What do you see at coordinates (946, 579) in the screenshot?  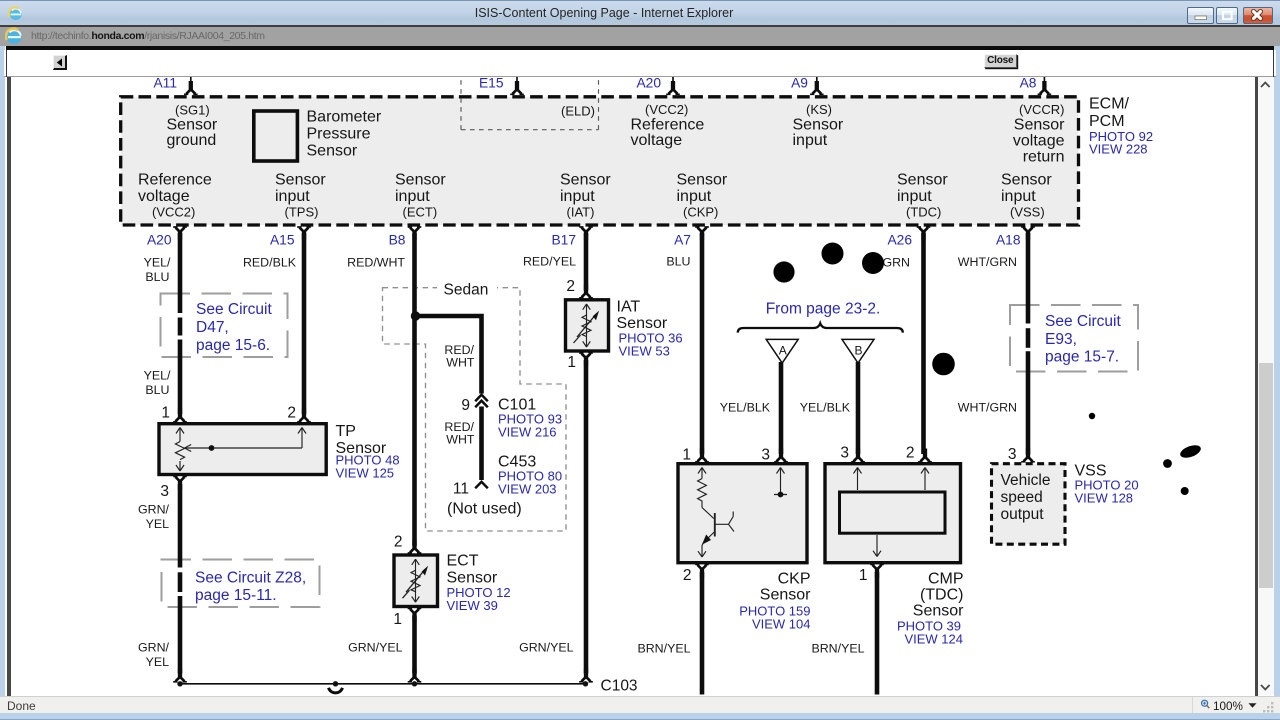 I see `svg-text: CMP` at bounding box center [946, 579].